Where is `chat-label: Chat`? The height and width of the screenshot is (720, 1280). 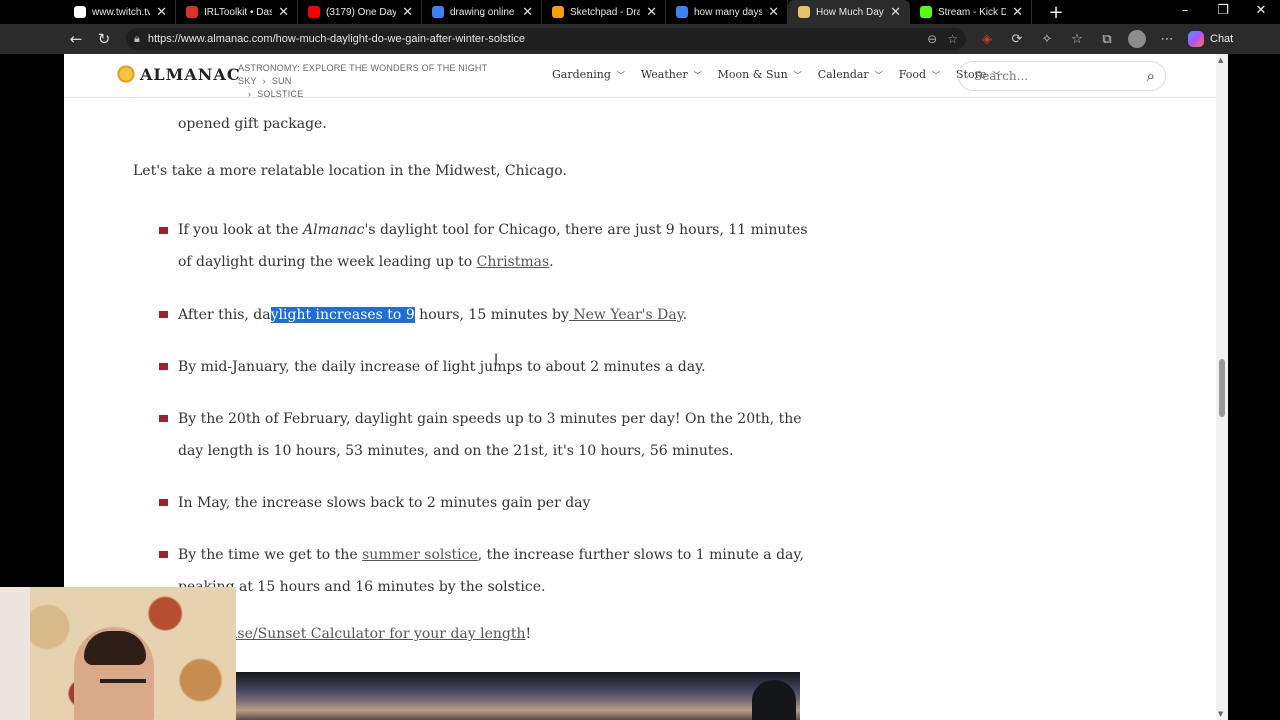 chat-label: Chat is located at coordinates (1222, 39).